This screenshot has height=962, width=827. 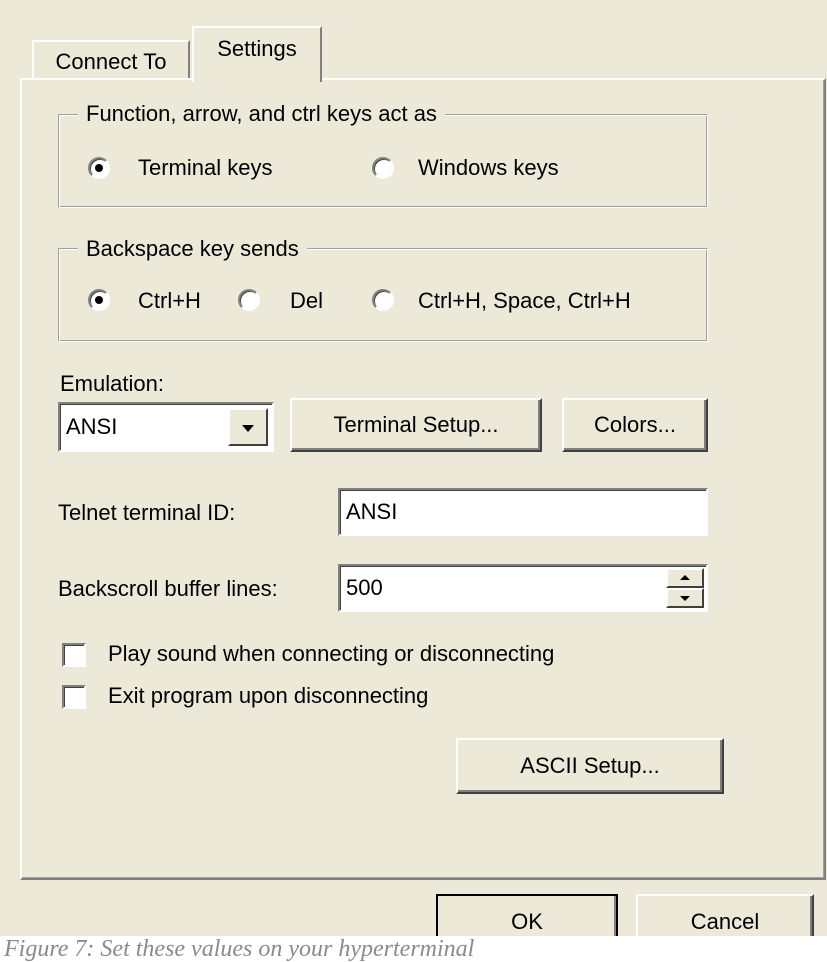 I want to click on windows-keys-radio, so click(x=383, y=168).